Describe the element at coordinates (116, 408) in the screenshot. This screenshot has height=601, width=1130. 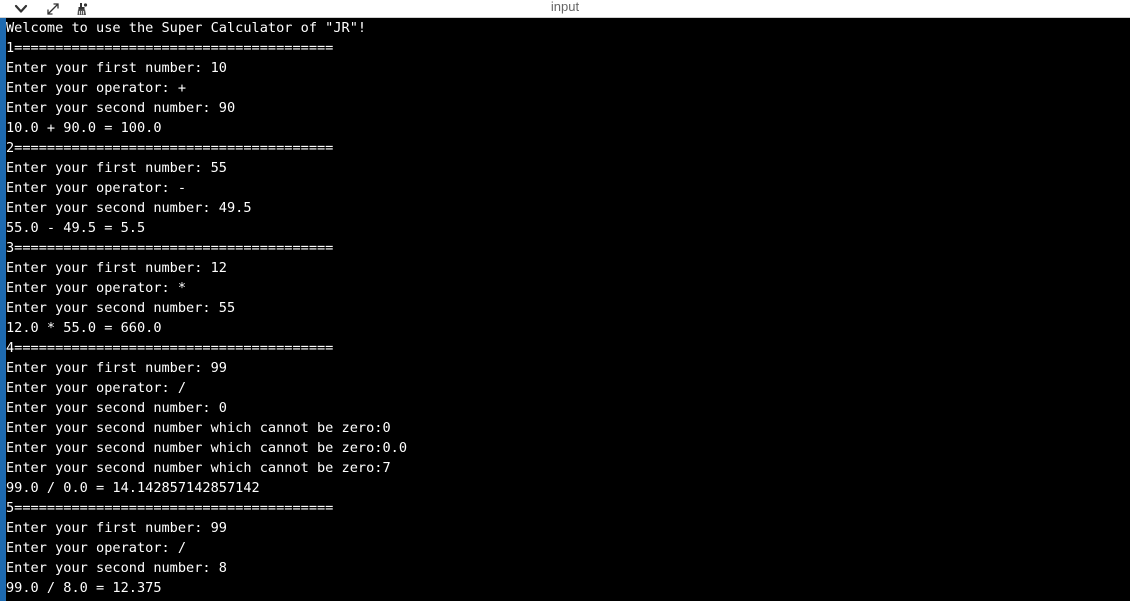
I see `console-line: Enter your second number: 0` at that location.